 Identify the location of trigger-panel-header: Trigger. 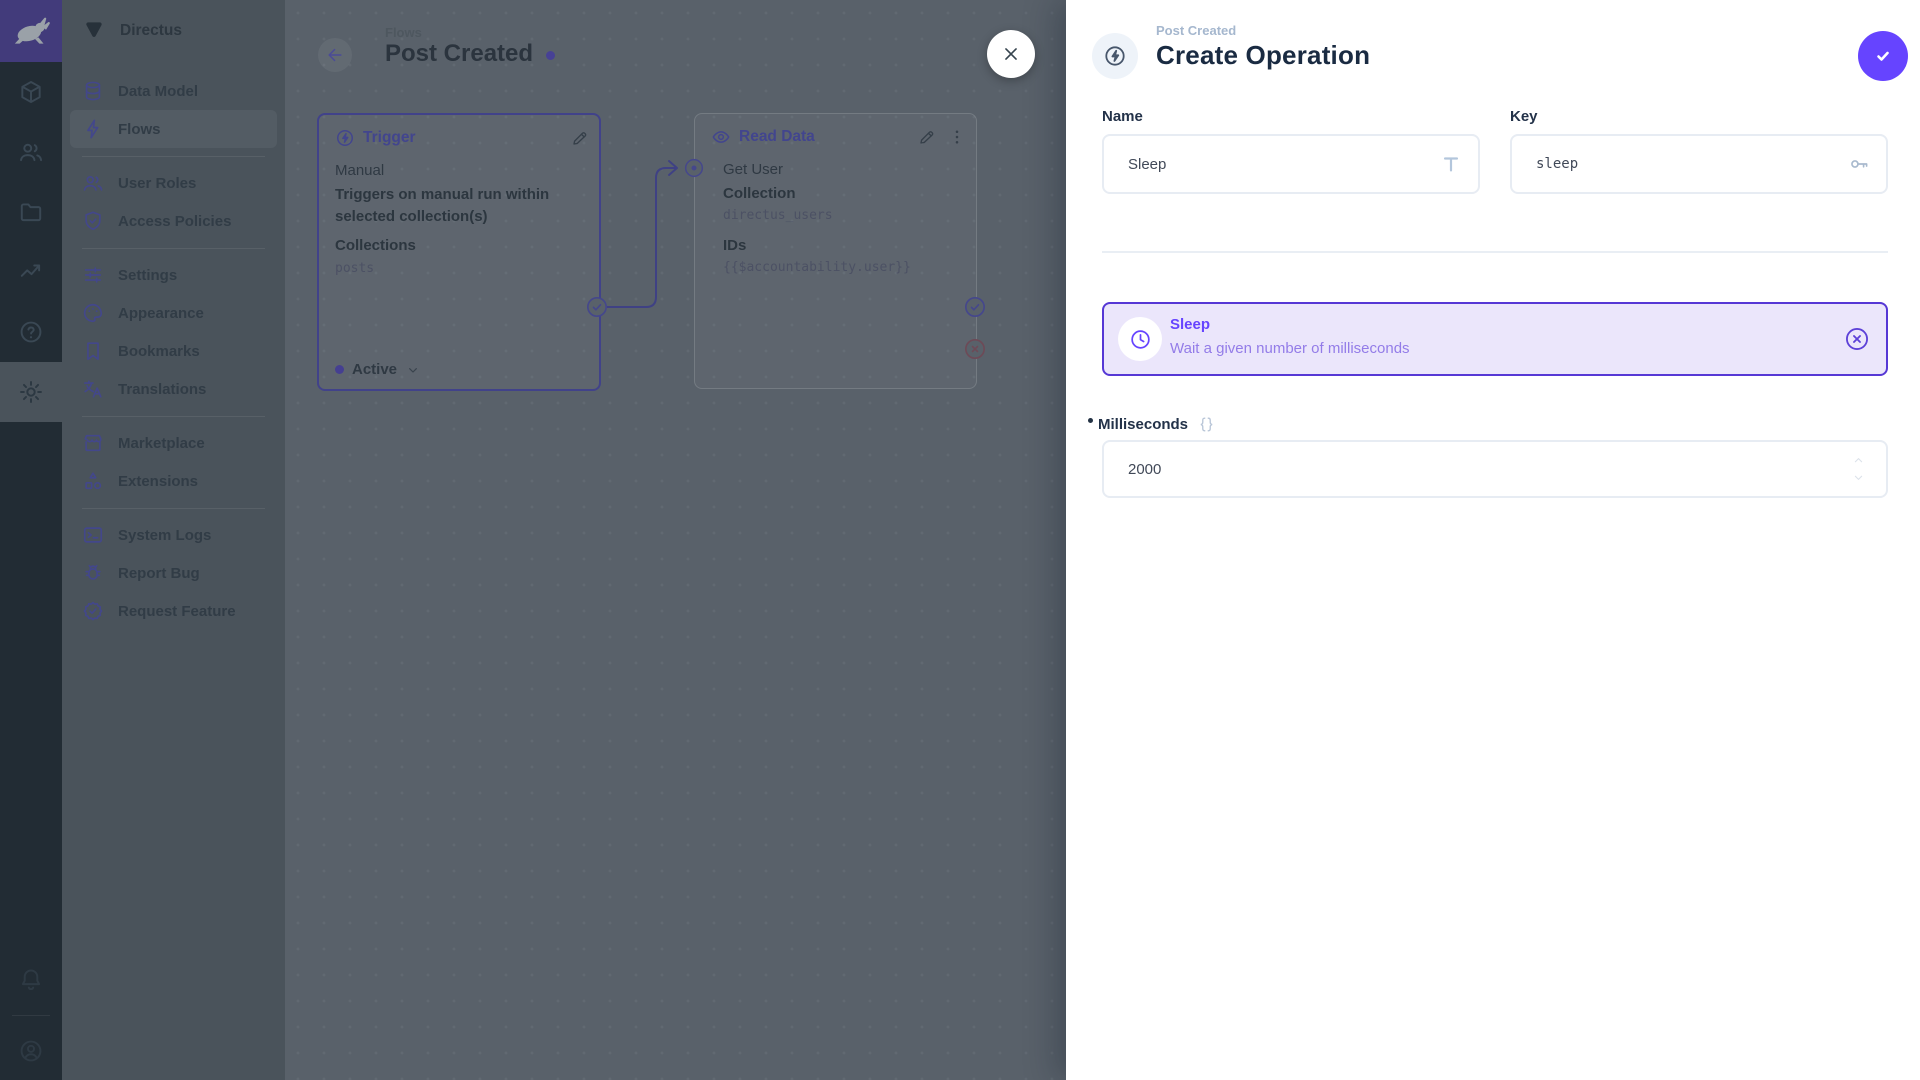
(462, 138).